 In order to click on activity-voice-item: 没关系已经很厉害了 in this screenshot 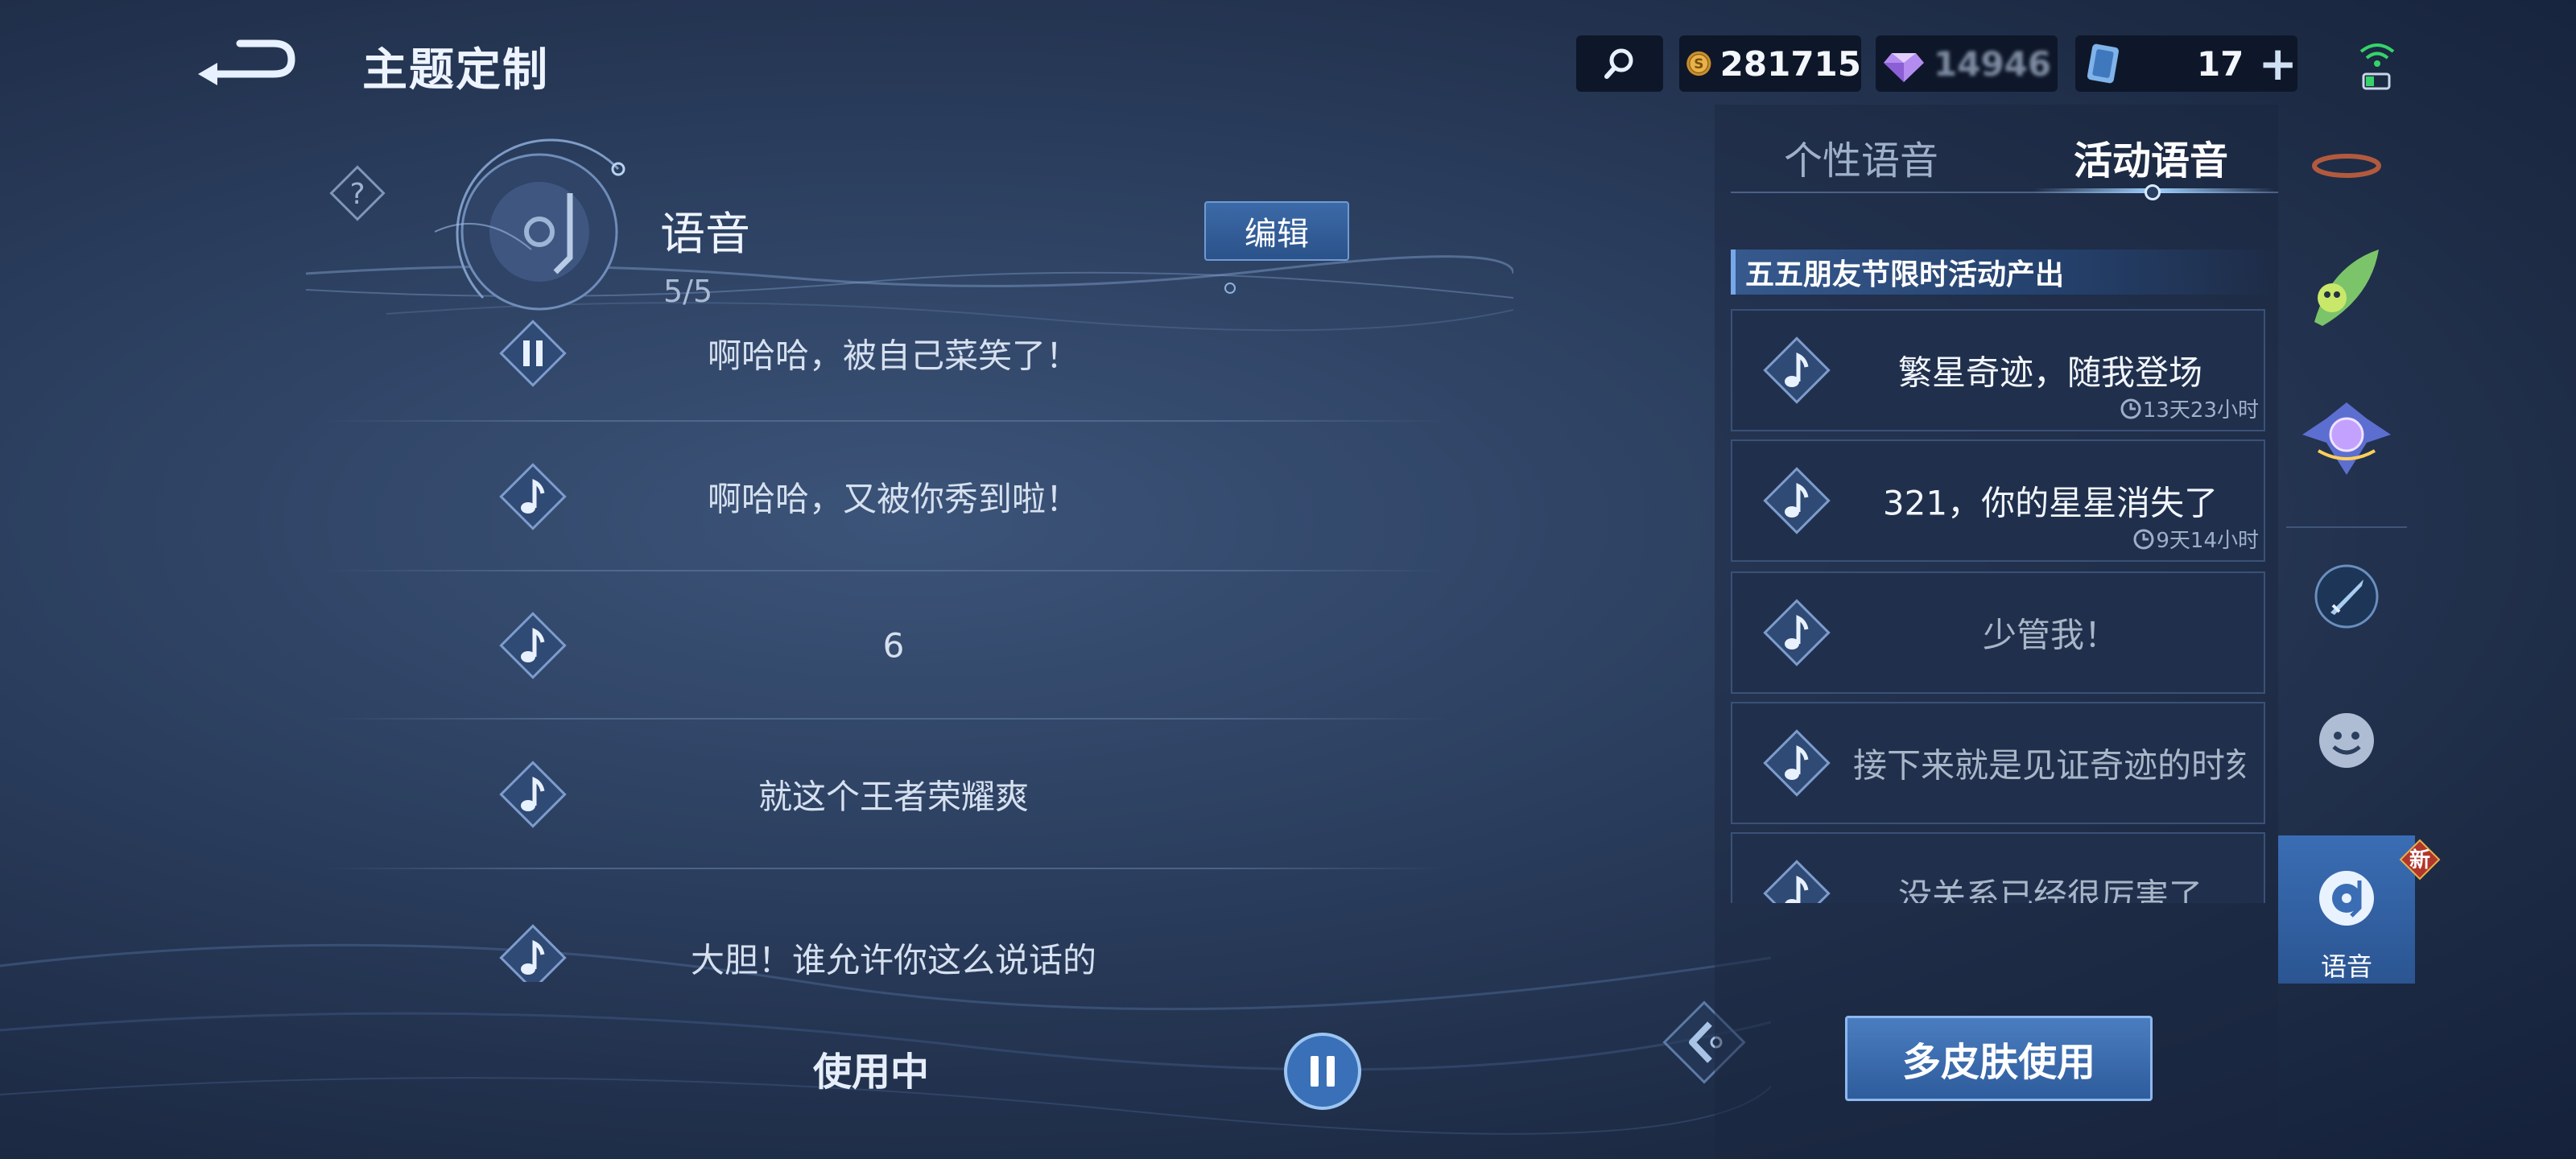, I will do `click(1998, 867)`.